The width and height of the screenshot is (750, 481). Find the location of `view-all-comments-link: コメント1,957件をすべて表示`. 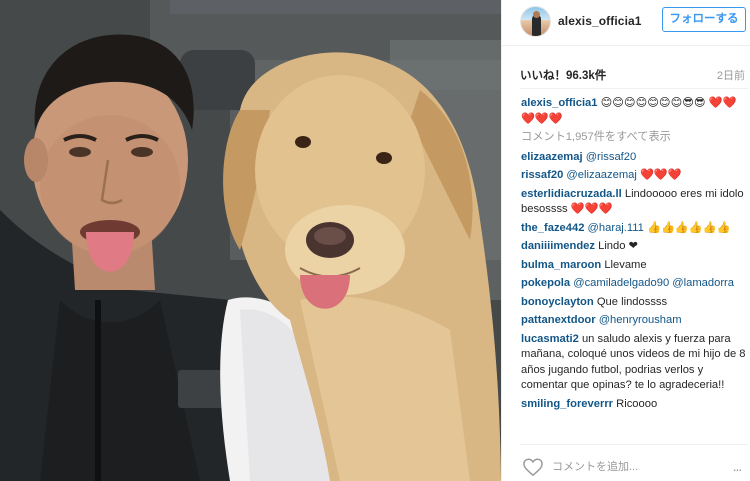

view-all-comments-link: コメント1,957件をすべて表示 is located at coordinates (634, 138).